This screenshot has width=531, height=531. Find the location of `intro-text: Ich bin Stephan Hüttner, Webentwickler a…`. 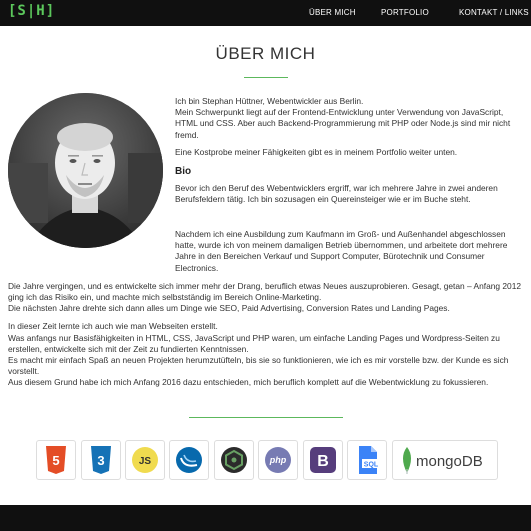

intro-text: Ich bin Stephan Hüttner, Webentwickler a… is located at coordinates (350, 127).